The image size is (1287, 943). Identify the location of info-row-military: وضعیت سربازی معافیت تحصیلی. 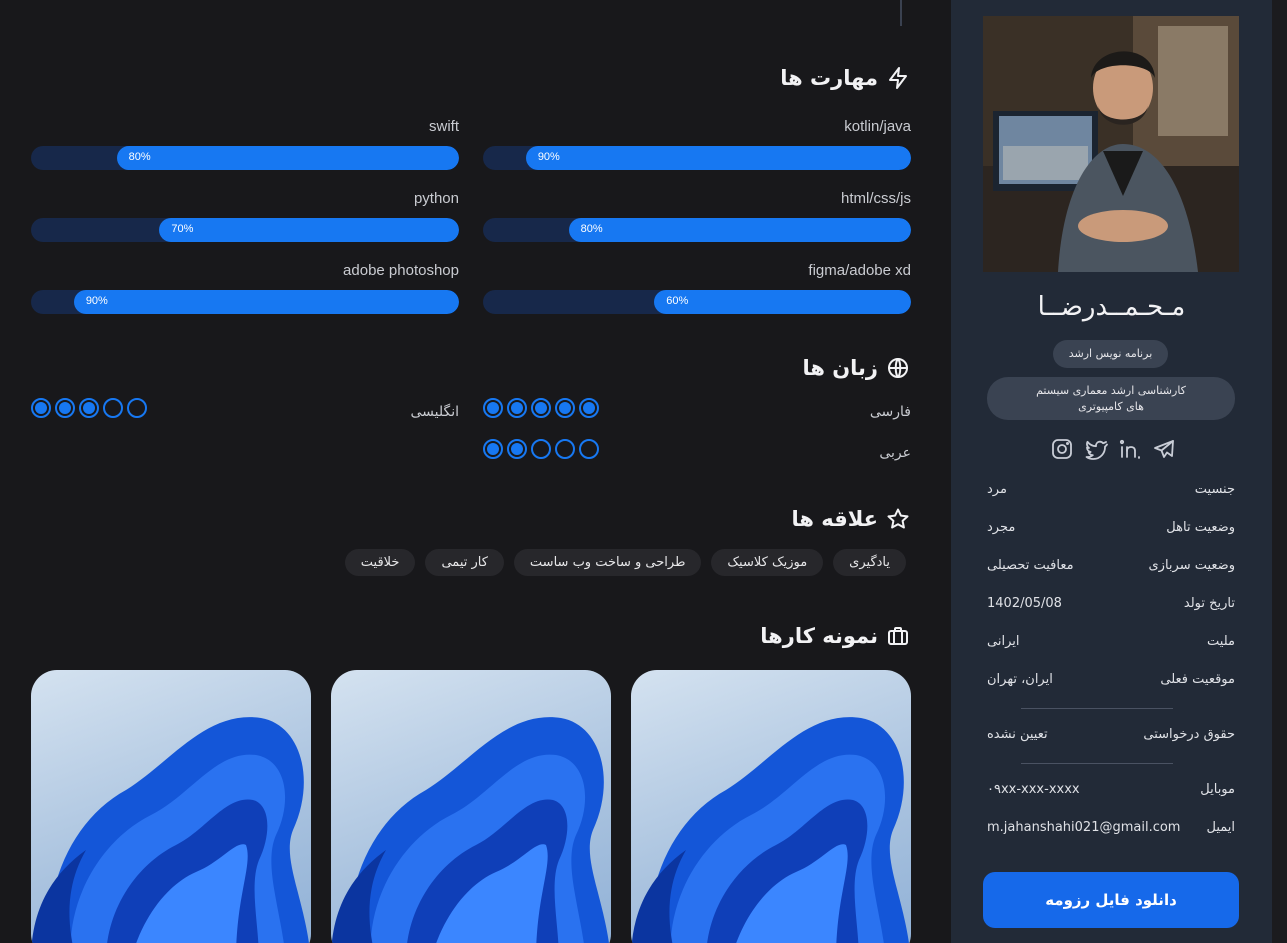
(1111, 568).